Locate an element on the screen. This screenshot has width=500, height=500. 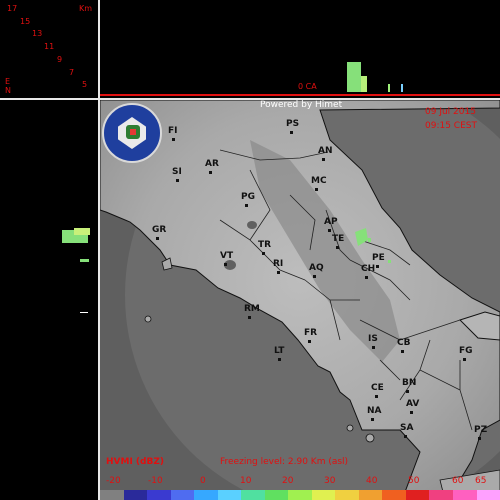
city-code: PZ is located at coordinates (481, 430).